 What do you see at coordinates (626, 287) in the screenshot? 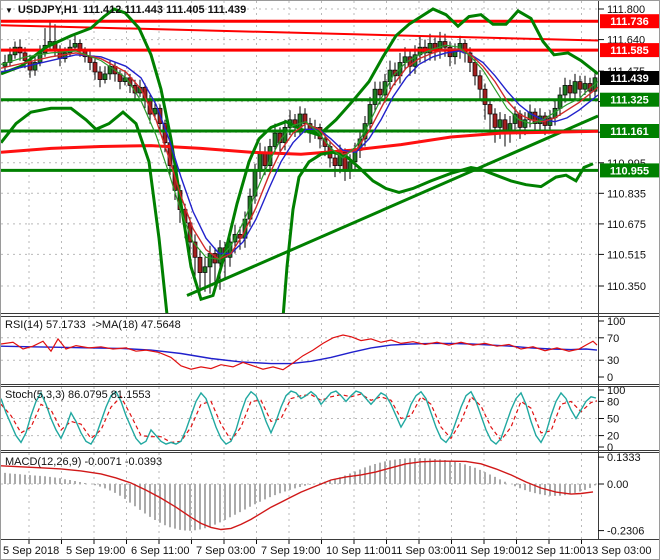
I see `svg-text: 110.350` at bounding box center [626, 287].